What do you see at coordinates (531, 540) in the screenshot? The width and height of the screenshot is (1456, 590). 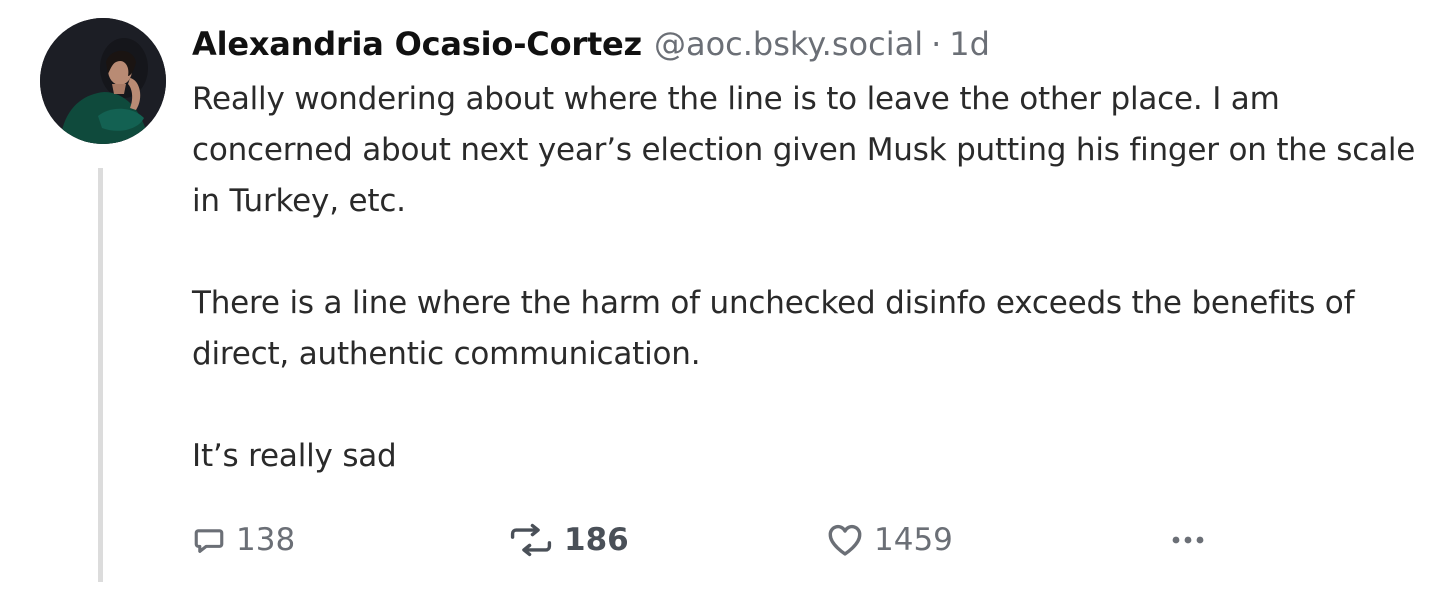 I see `repost-arrows-icon` at bounding box center [531, 540].